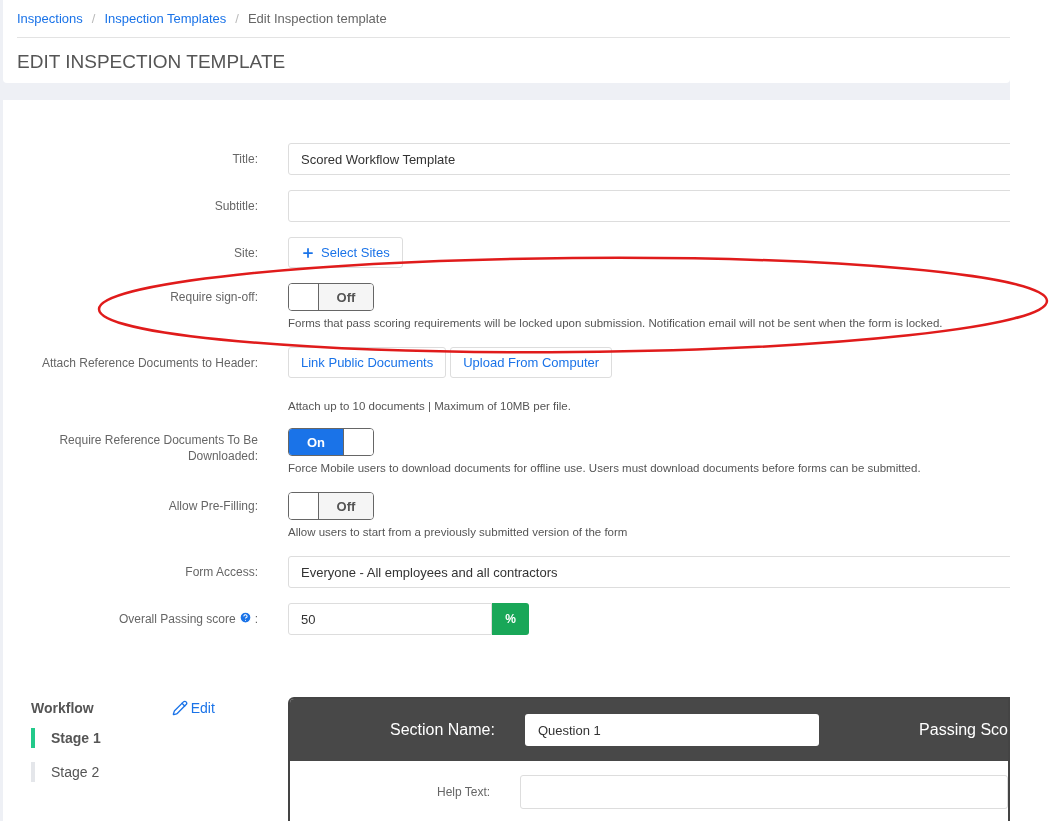 This screenshot has width=1050, height=821. Describe the element at coordinates (442, 730) in the screenshot. I see `section-name-label: Section Name:` at that location.